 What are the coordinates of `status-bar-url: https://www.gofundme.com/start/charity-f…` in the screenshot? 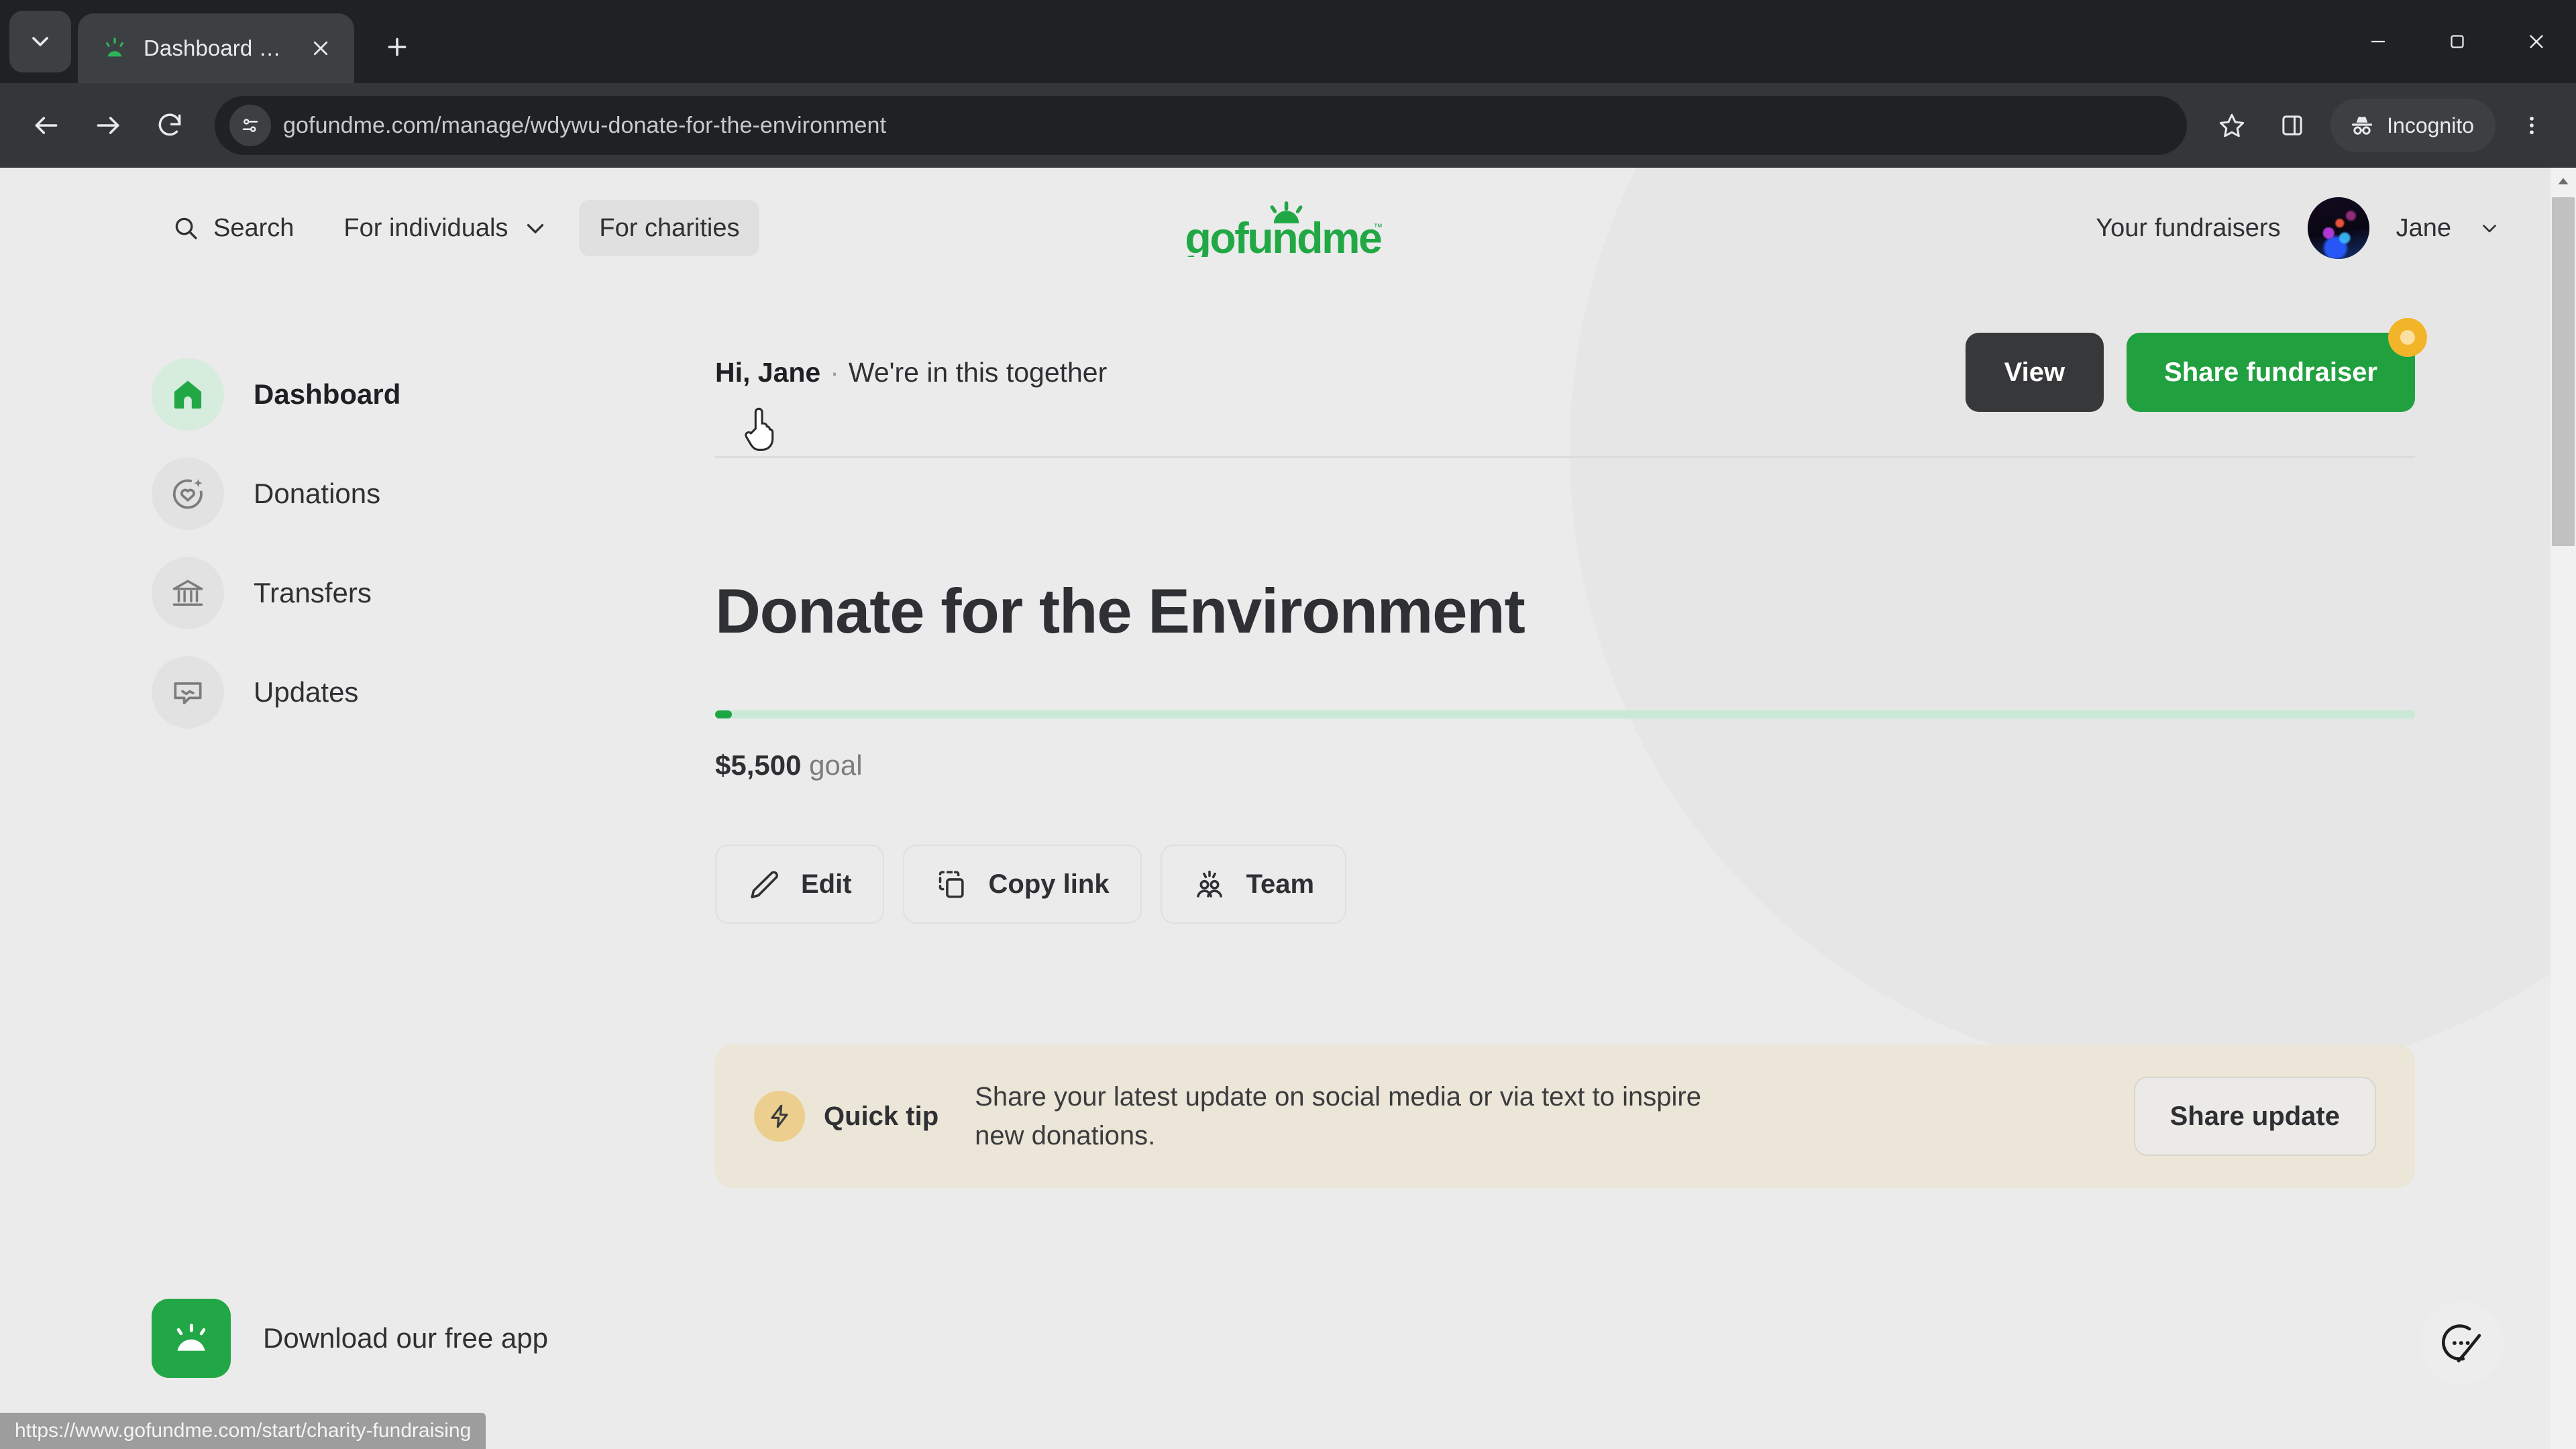 It's located at (243, 1430).